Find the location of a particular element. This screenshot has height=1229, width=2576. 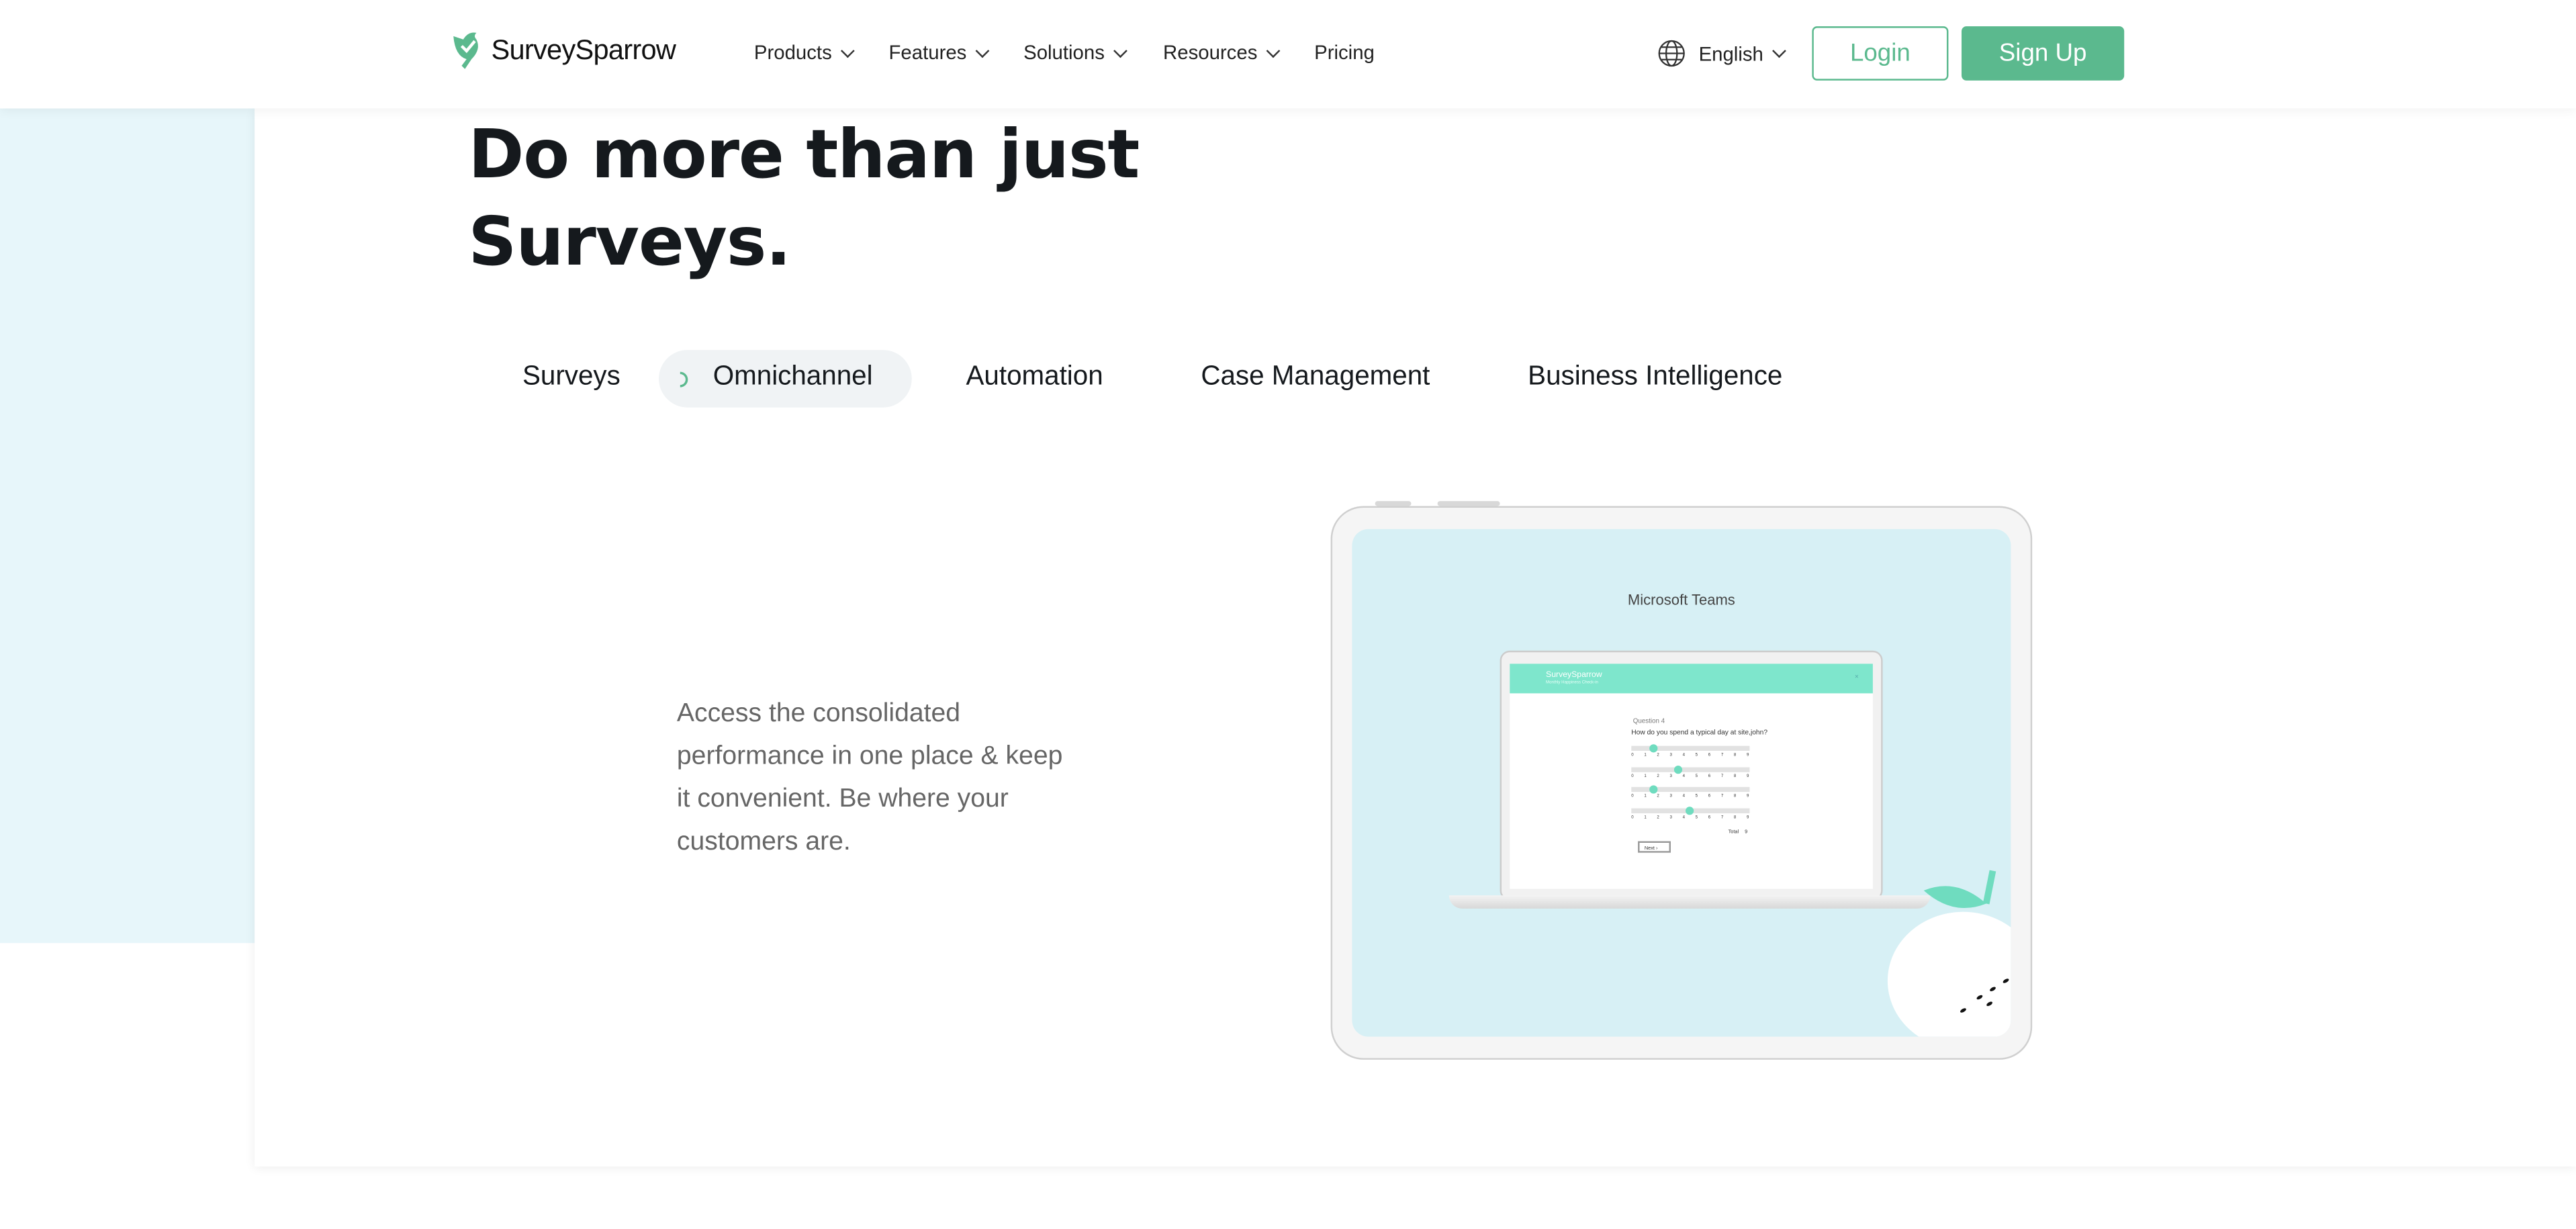

globe-icon is located at coordinates (1671, 53).